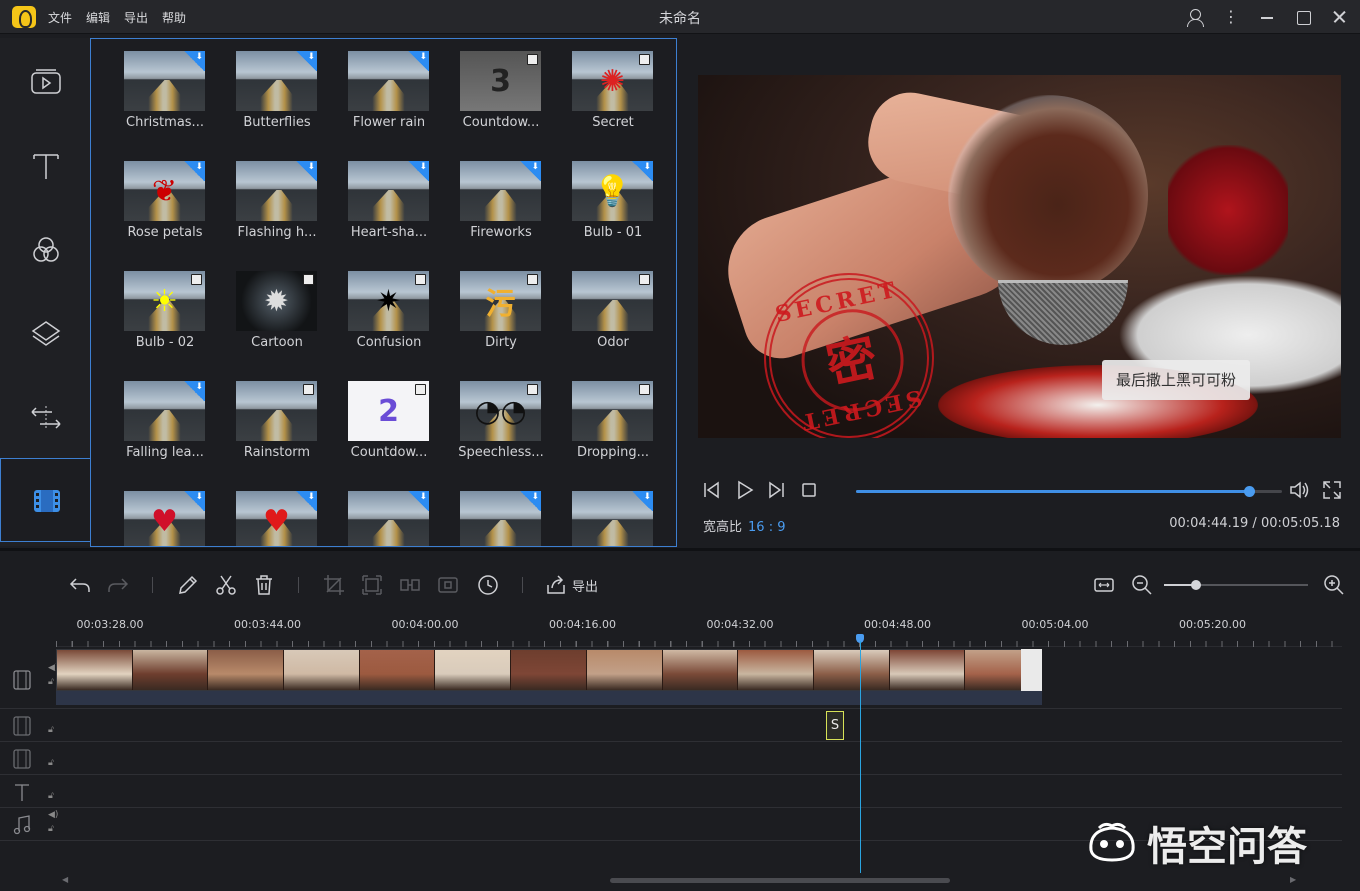 Image resolution: width=1360 pixels, height=891 pixels. I want to click on redo-button, so click(118, 585).